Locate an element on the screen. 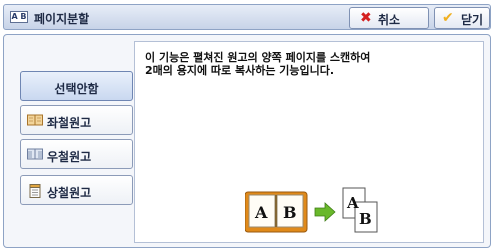  illustration-svg: A B A B is located at coordinates (311, 210).